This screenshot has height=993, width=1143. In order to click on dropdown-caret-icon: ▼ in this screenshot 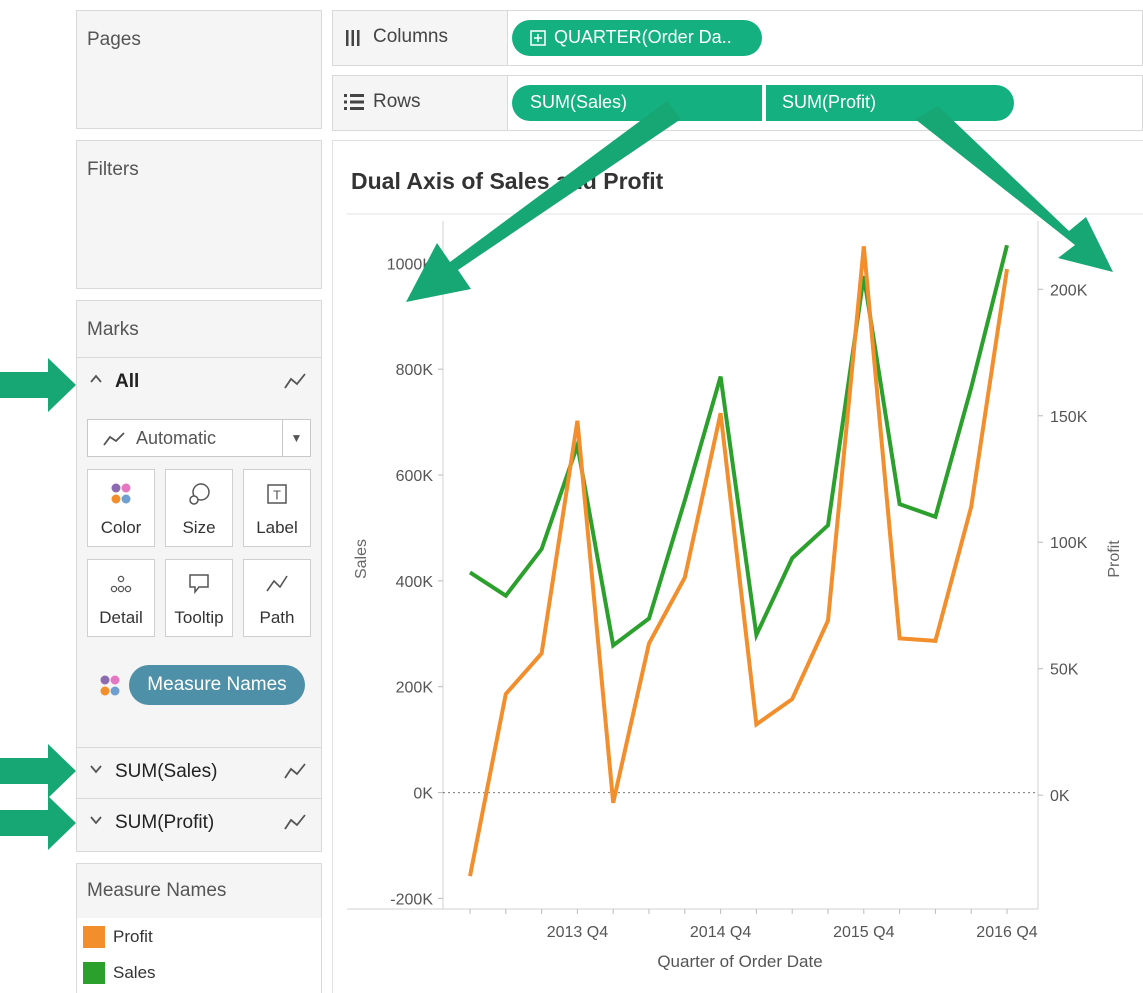, I will do `click(296, 438)`.